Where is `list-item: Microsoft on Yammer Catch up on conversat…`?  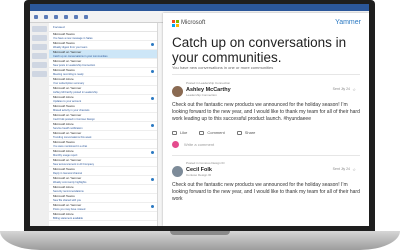
list-item: Microsoft on Yammer Catch up on conversat… is located at coordinates (103, 54).